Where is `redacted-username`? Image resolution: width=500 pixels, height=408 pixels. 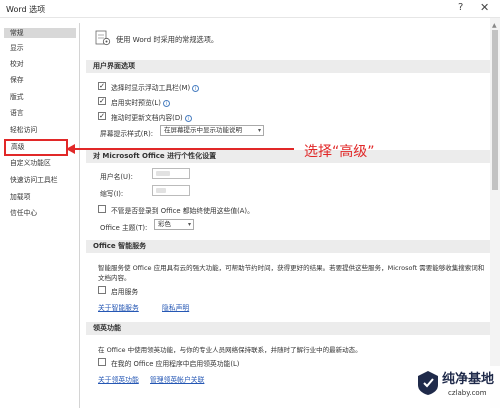 redacted-username is located at coordinates (163, 173).